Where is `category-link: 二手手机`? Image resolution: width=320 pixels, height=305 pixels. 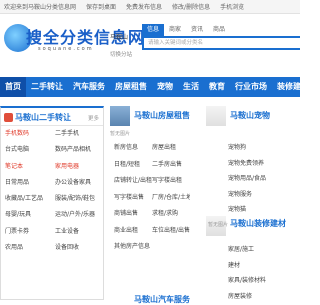
category-link: 二手手机 is located at coordinates (80, 134).